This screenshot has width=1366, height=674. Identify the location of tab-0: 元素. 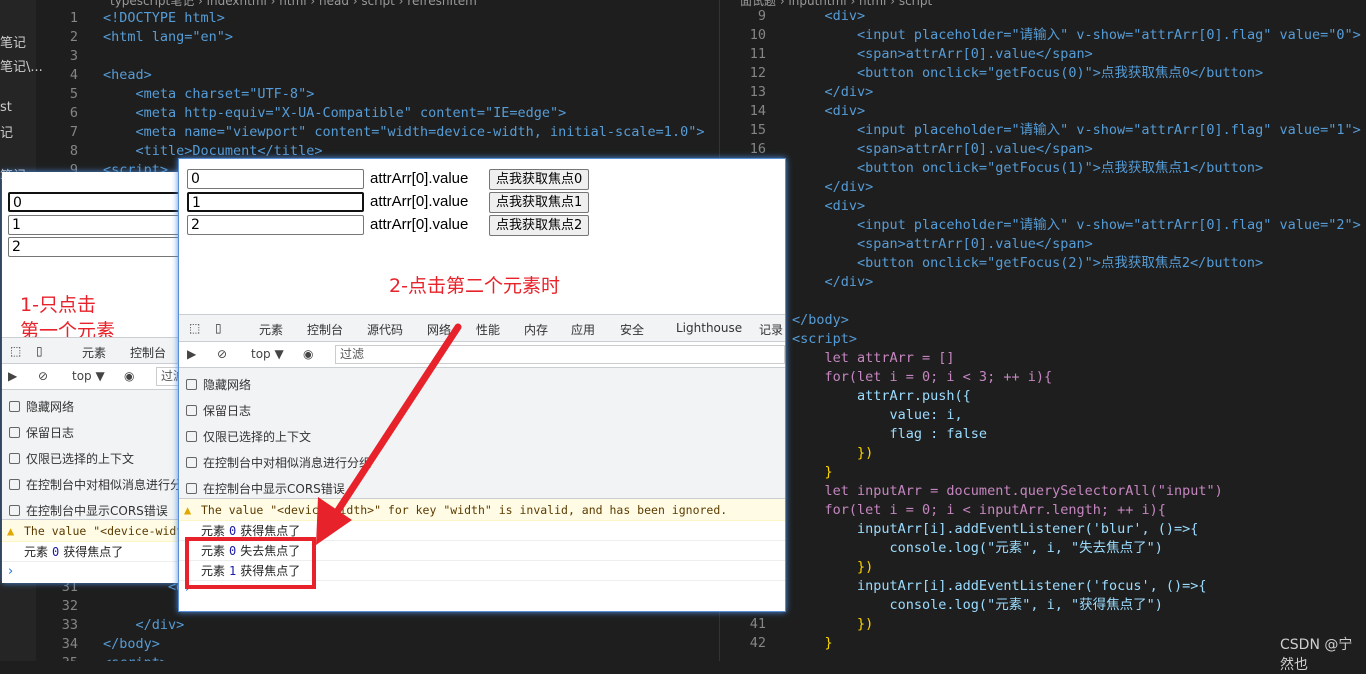
(271, 329).